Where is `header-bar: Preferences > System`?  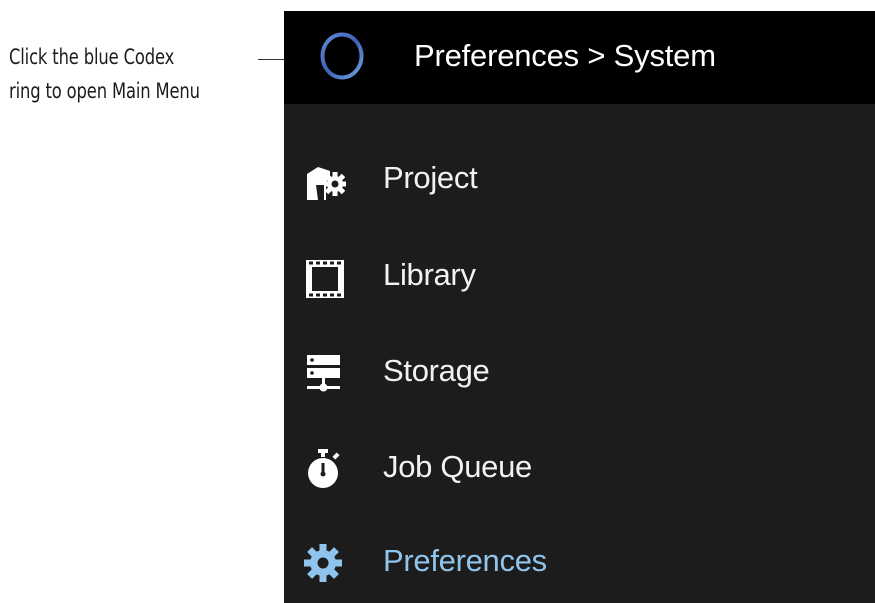
header-bar: Preferences > System is located at coordinates (579, 57).